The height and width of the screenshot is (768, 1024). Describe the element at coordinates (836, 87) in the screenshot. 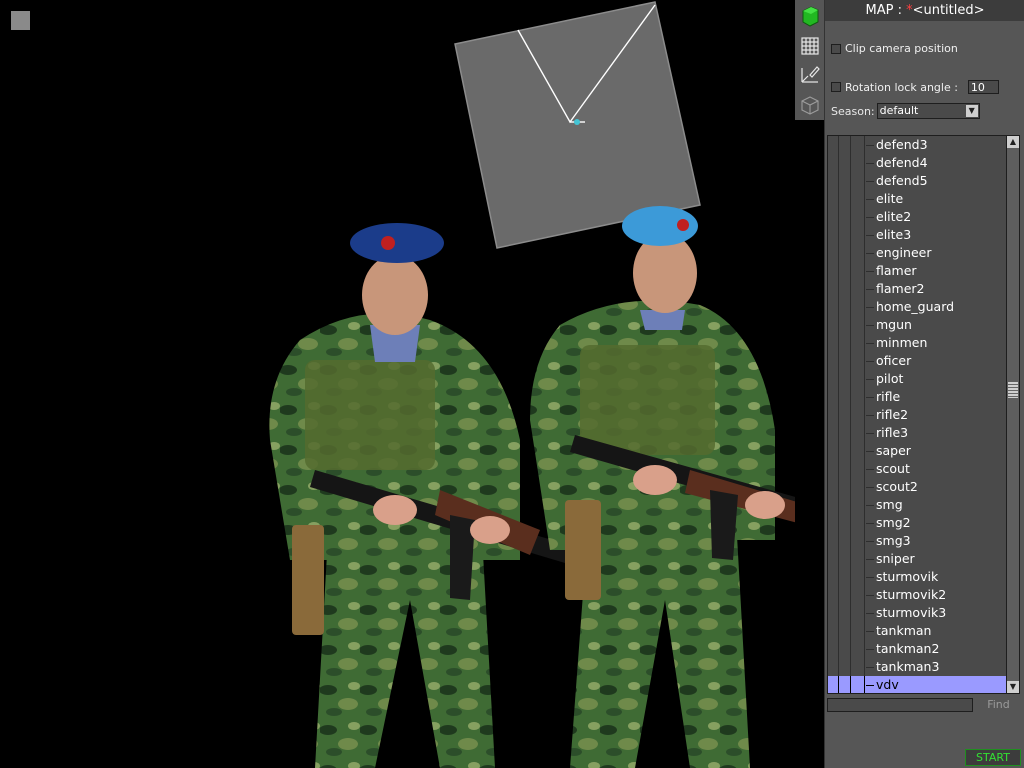

I see `rotation-lock-checkbox` at that location.